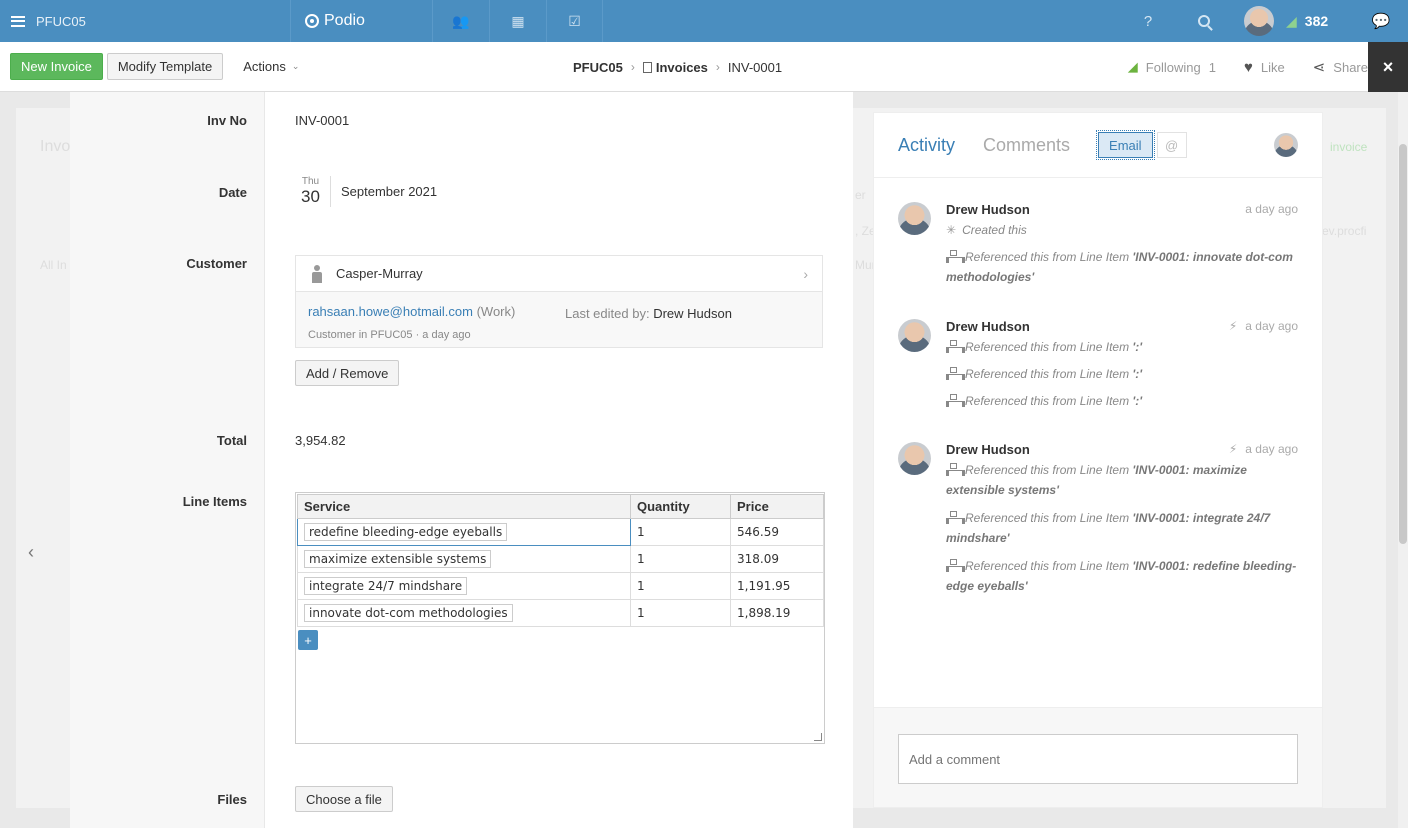 This screenshot has height=828, width=1408. What do you see at coordinates (1350, 67) in the screenshot?
I see `share-label: Share` at bounding box center [1350, 67].